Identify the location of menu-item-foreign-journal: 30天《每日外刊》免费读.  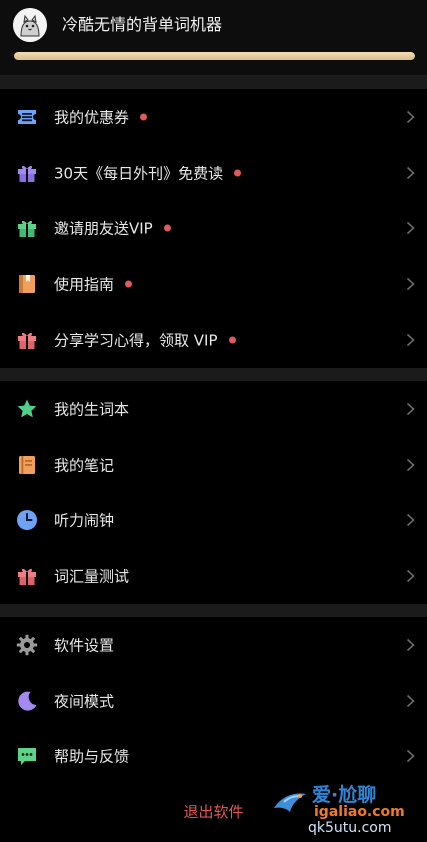
(213, 173).